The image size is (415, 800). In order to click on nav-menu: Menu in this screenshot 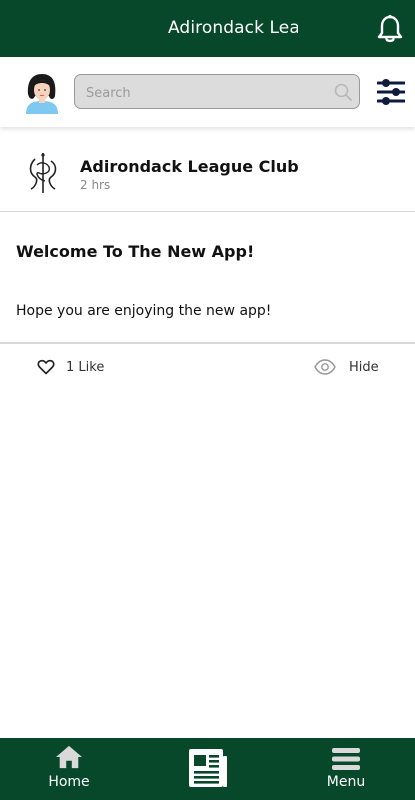, I will do `click(346, 769)`.